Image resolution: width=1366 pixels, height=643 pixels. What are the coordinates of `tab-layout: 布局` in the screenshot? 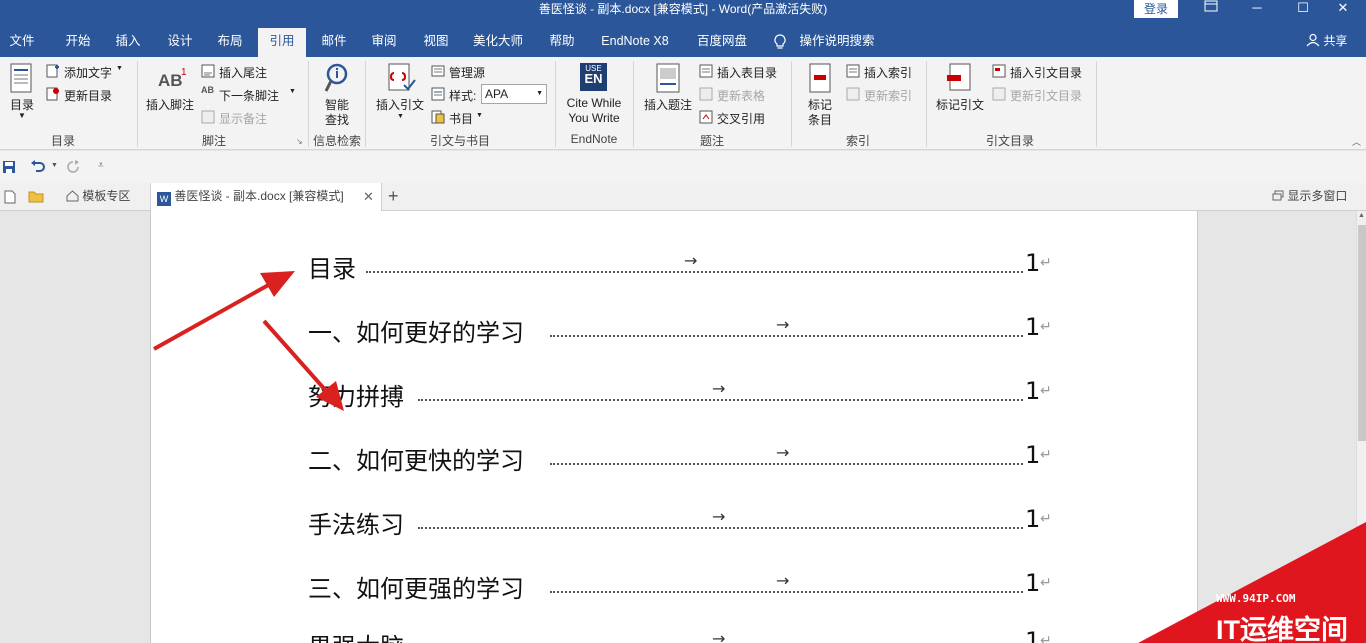 It's located at (230, 42).